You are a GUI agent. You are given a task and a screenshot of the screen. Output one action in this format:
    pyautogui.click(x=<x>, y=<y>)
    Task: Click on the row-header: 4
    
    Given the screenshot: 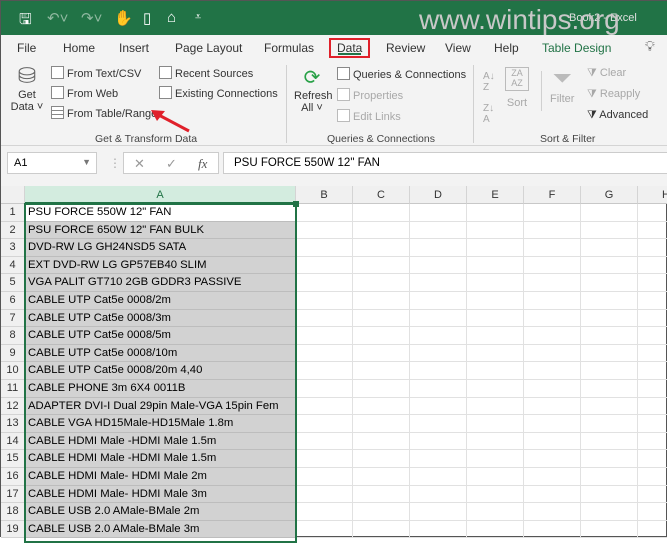 What is the action you would take?
    pyautogui.click(x=13, y=265)
    